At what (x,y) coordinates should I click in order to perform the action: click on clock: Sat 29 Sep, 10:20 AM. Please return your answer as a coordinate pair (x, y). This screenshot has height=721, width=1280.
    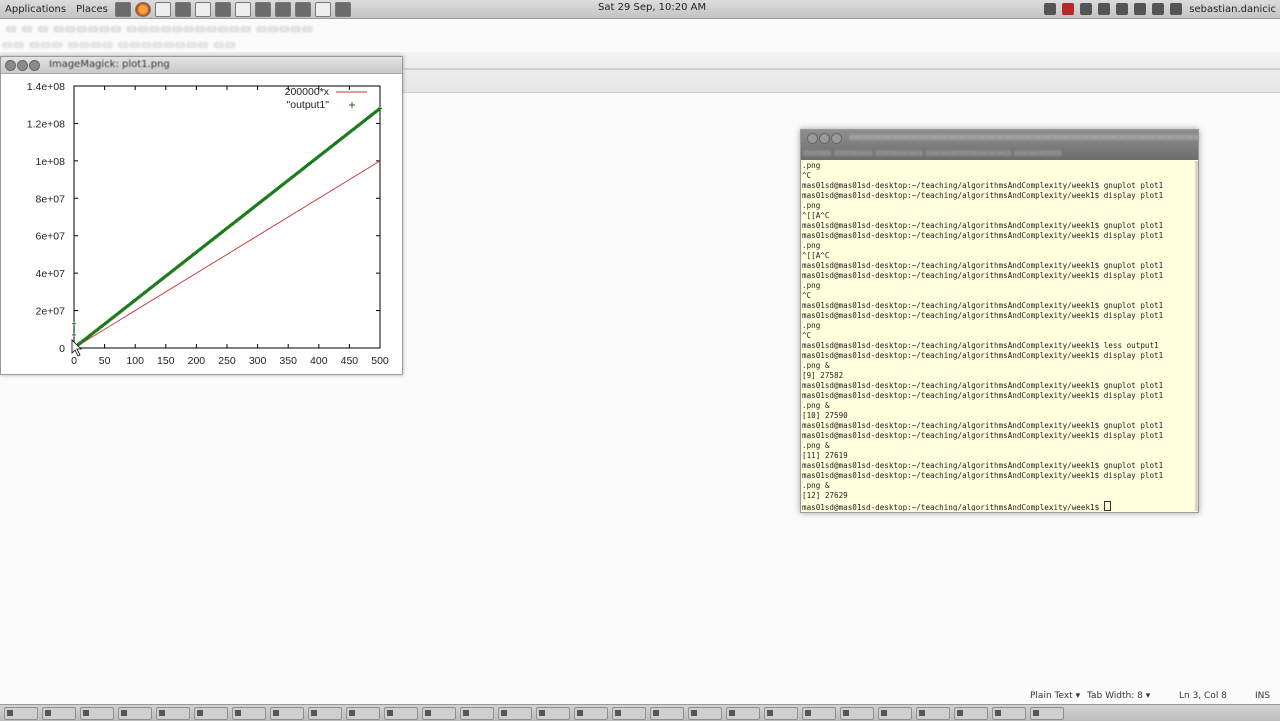
    Looking at the image, I should click on (652, 7).